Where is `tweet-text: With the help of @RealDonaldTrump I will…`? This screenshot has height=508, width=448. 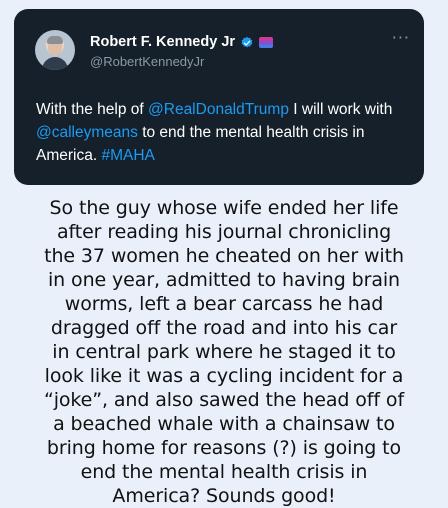
tweet-text: With the help of @RealDonaldTrump I will… is located at coordinates (221, 132).